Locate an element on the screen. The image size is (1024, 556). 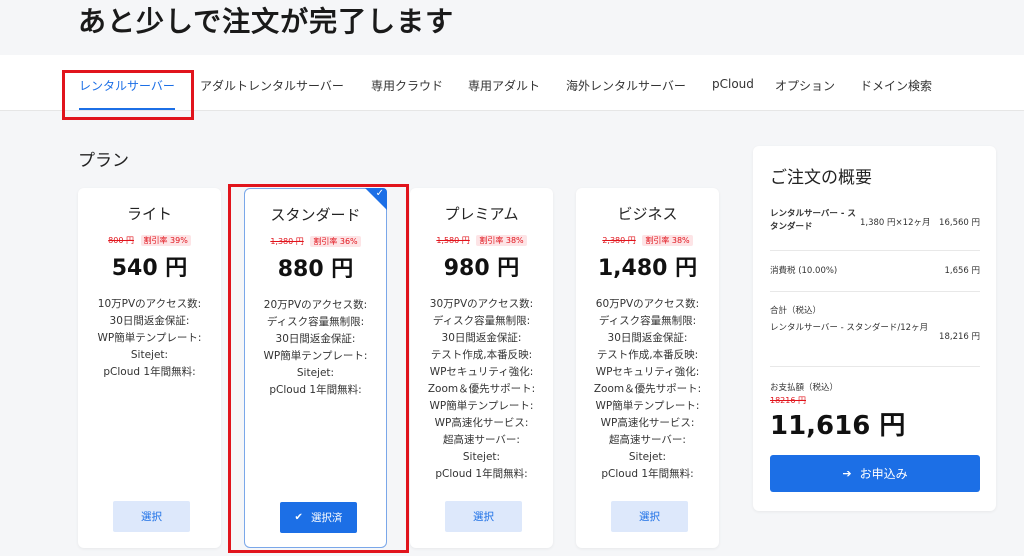
apply-button-label: お申込み is located at coordinates (883, 474).